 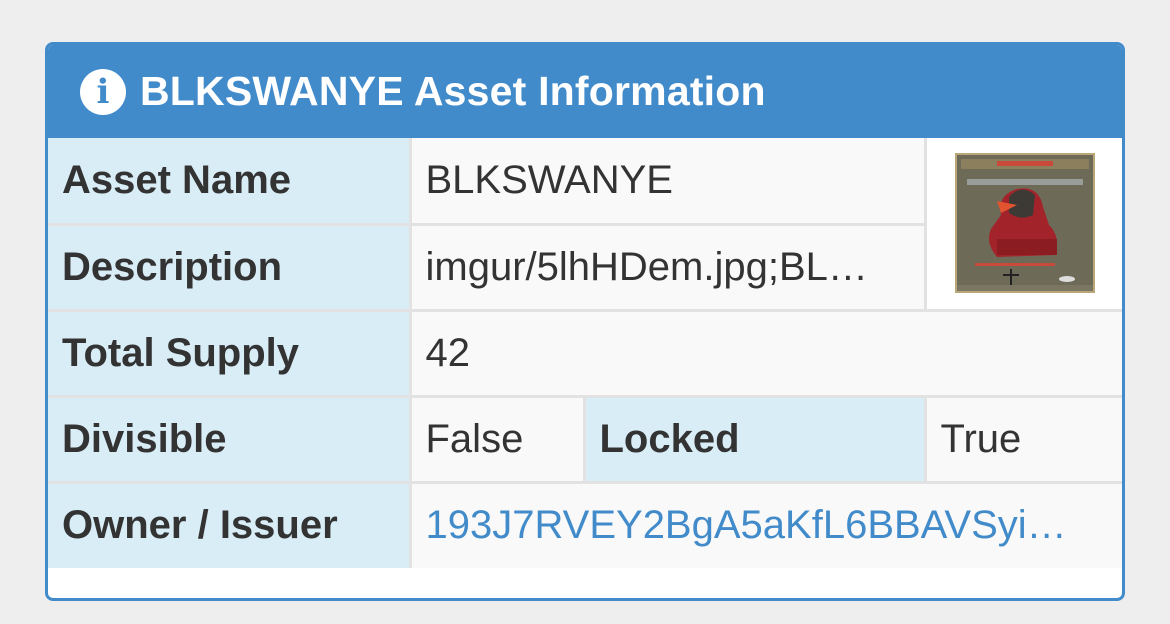 I want to click on owner-issuer-label: Owner / Issuer, so click(x=230, y=524).